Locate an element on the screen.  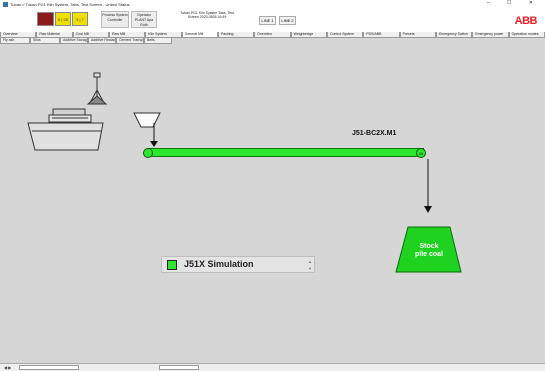
conveyor-motor-indicator: M is located at coordinates (421, 153).